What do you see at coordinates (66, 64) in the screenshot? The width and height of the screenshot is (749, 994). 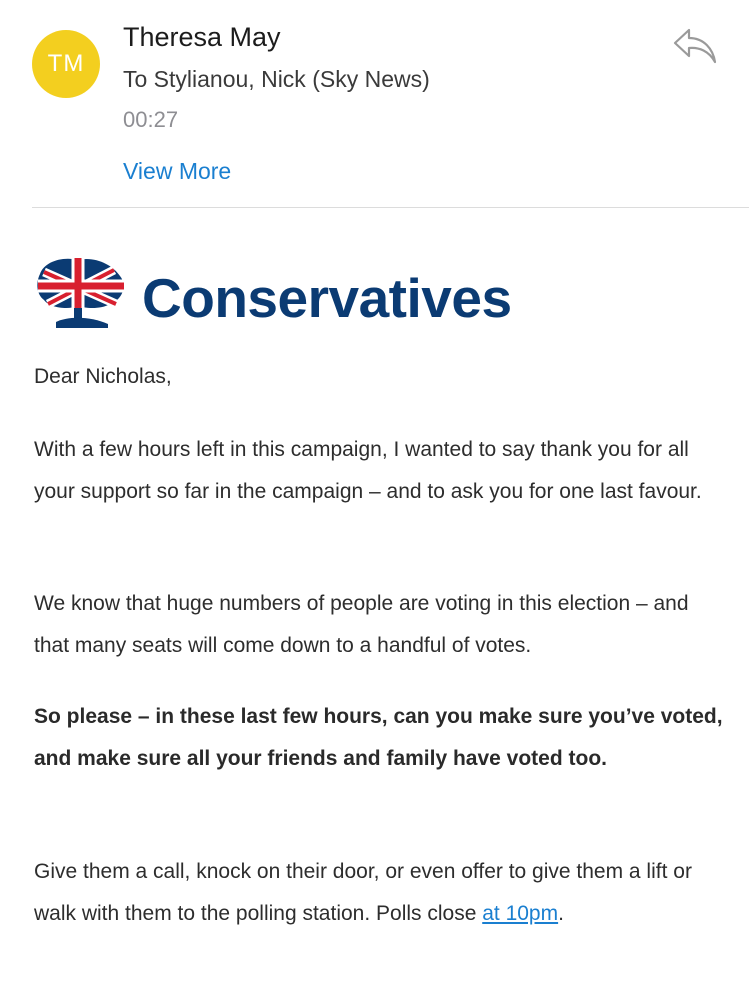 I see `sender-avatar: TM` at bounding box center [66, 64].